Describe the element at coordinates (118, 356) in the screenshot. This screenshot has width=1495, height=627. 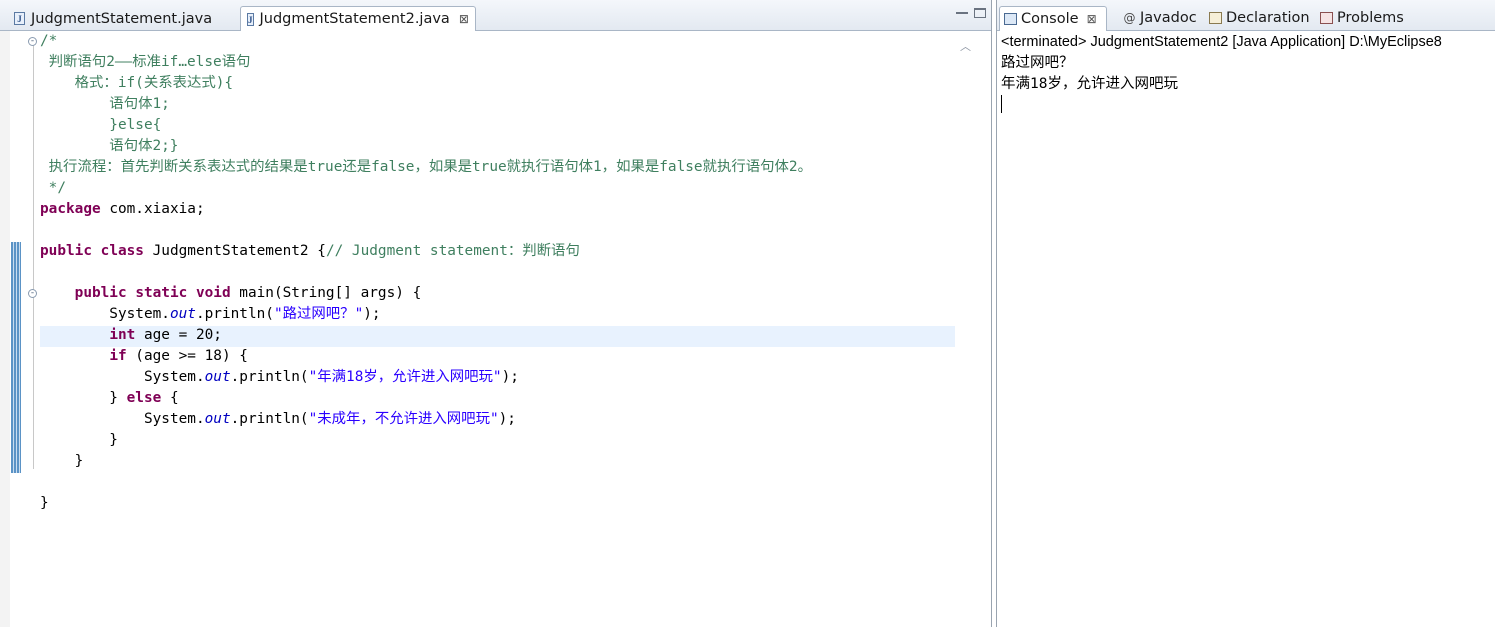
I see `code-token: if` at that location.